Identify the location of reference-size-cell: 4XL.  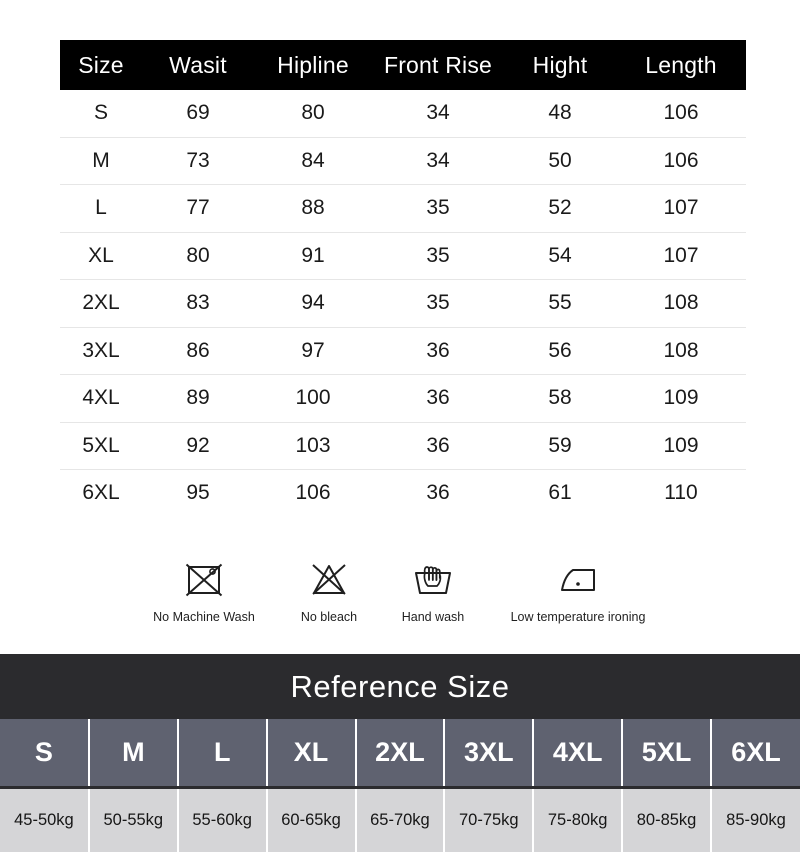
(578, 754).